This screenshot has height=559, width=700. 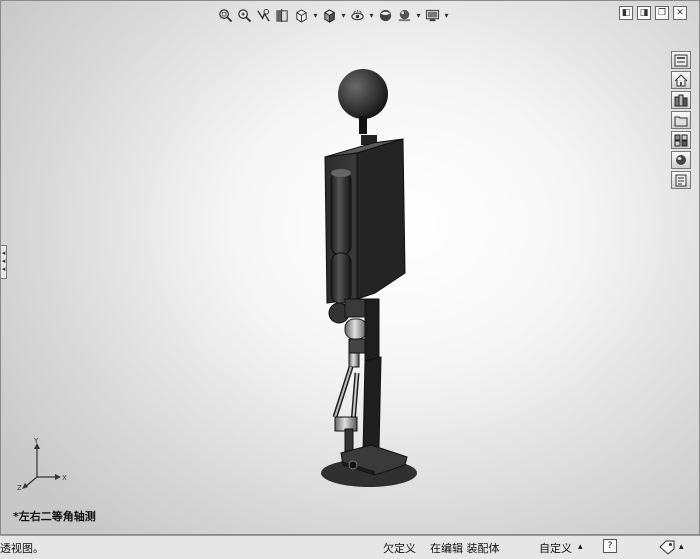 What do you see at coordinates (244, 15) in the screenshot?
I see `zoom-to-area-icon` at bounding box center [244, 15].